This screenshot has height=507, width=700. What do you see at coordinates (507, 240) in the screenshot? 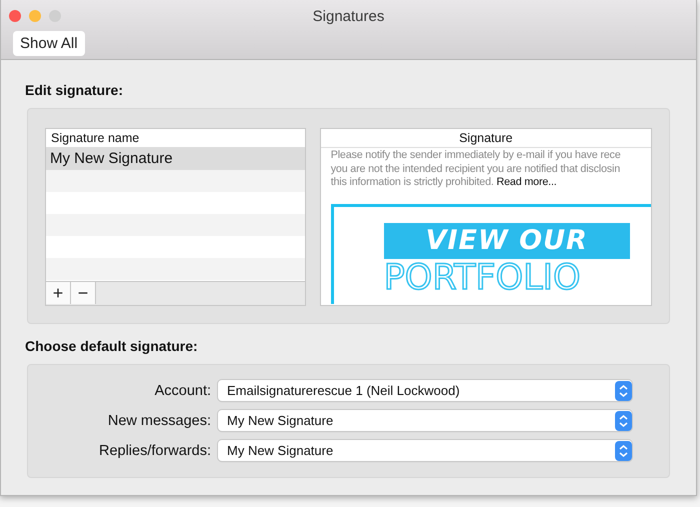
I see `banner-title: VIEW OUR` at bounding box center [507, 240].